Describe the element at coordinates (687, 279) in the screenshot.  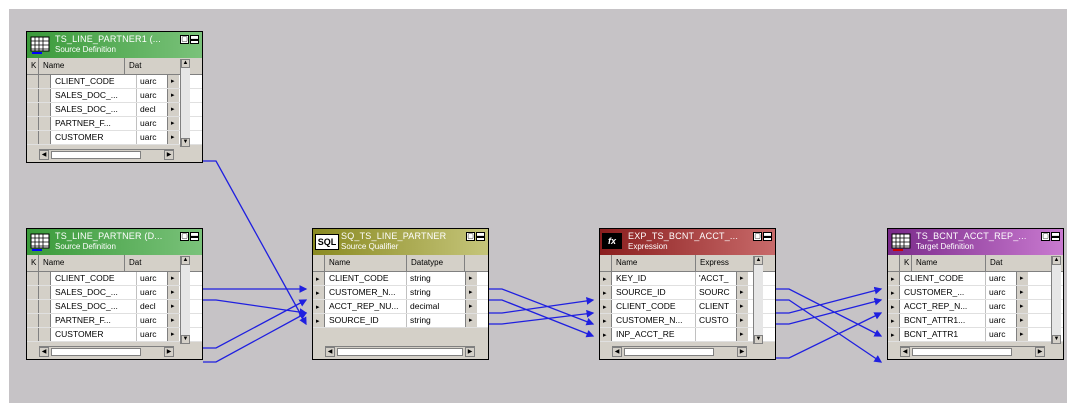
I see `port-row: ▸ KEY_ID 'ACCT_ ▸` at that location.